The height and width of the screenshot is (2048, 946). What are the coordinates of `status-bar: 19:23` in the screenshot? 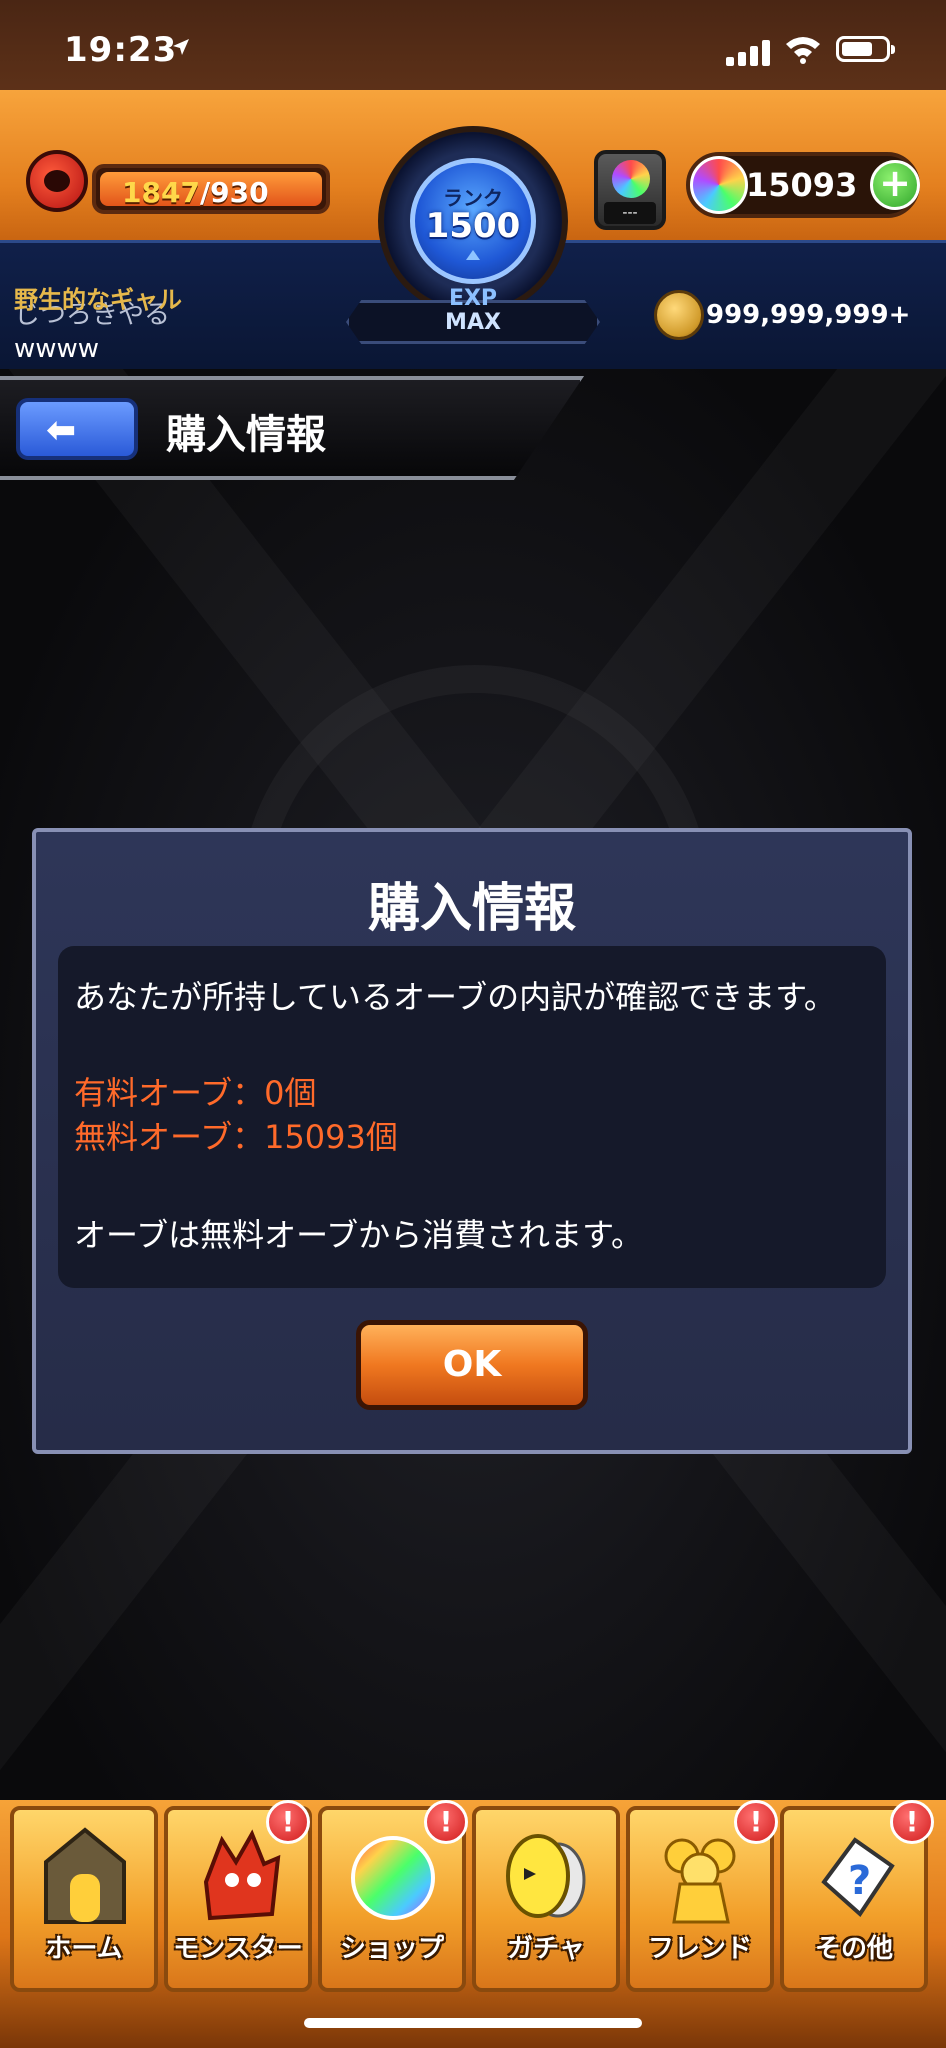 It's located at (473, 46).